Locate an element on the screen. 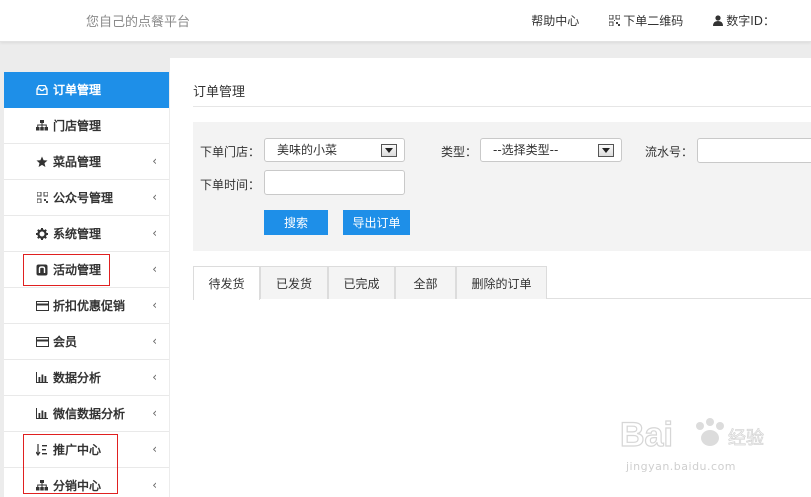 This screenshot has width=811, height=497. serial-number-input is located at coordinates (754, 150).